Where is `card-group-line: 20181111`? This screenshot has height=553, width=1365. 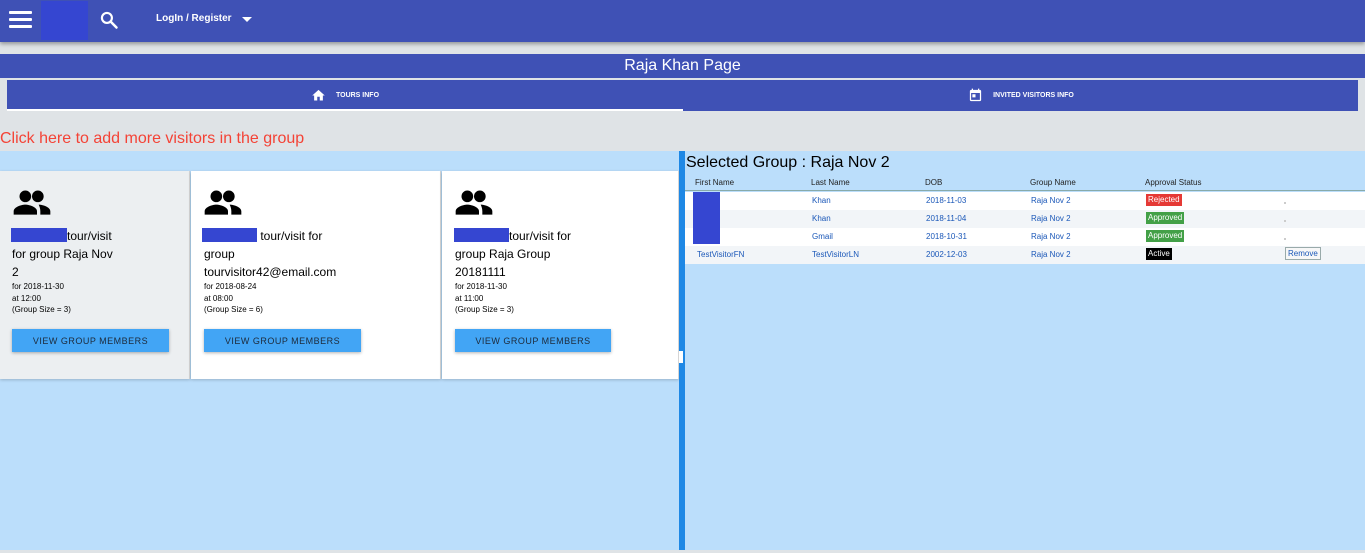
card-group-line: 20181111 is located at coordinates (480, 272).